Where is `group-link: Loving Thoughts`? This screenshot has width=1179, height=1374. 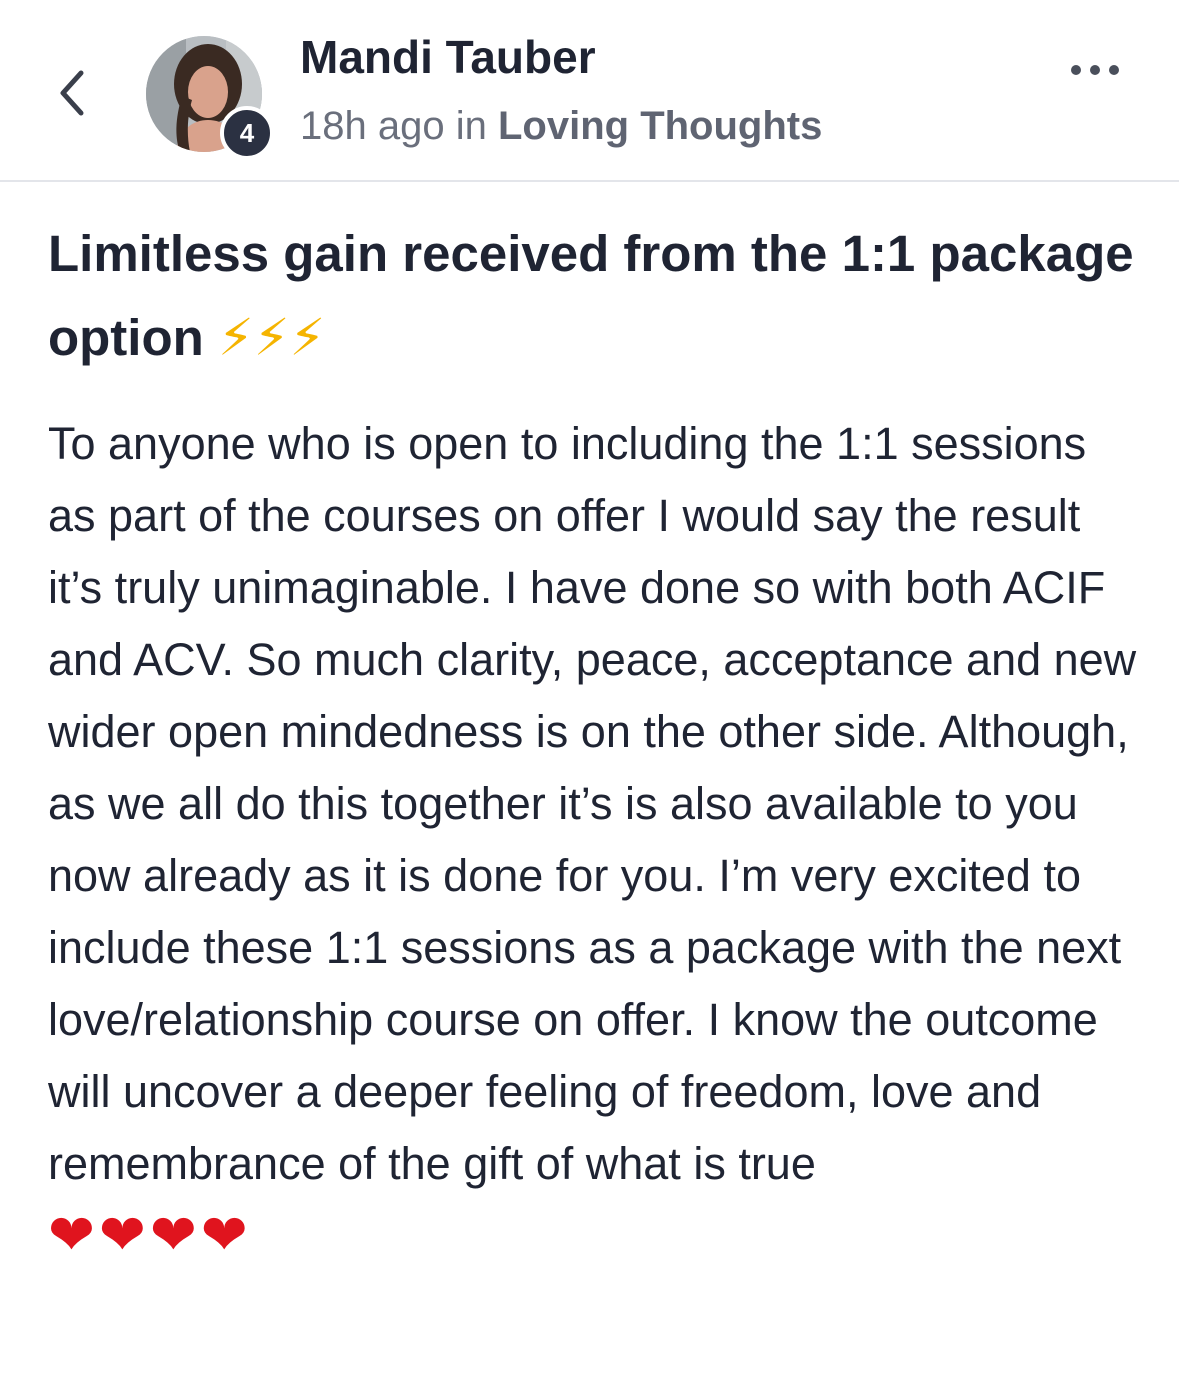 group-link: Loving Thoughts is located at coordinates (660, 126).